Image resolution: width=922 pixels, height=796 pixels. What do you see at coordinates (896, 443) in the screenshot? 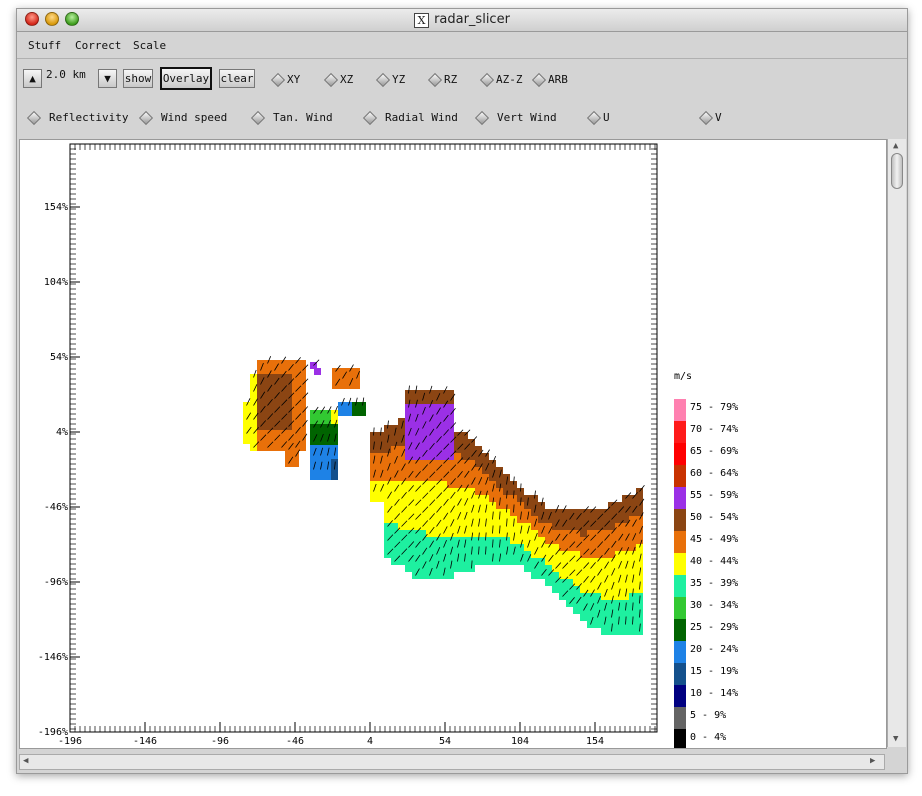
I see `vertical-scrollbar: ▲ ▼` at bounding box center [896, 443].